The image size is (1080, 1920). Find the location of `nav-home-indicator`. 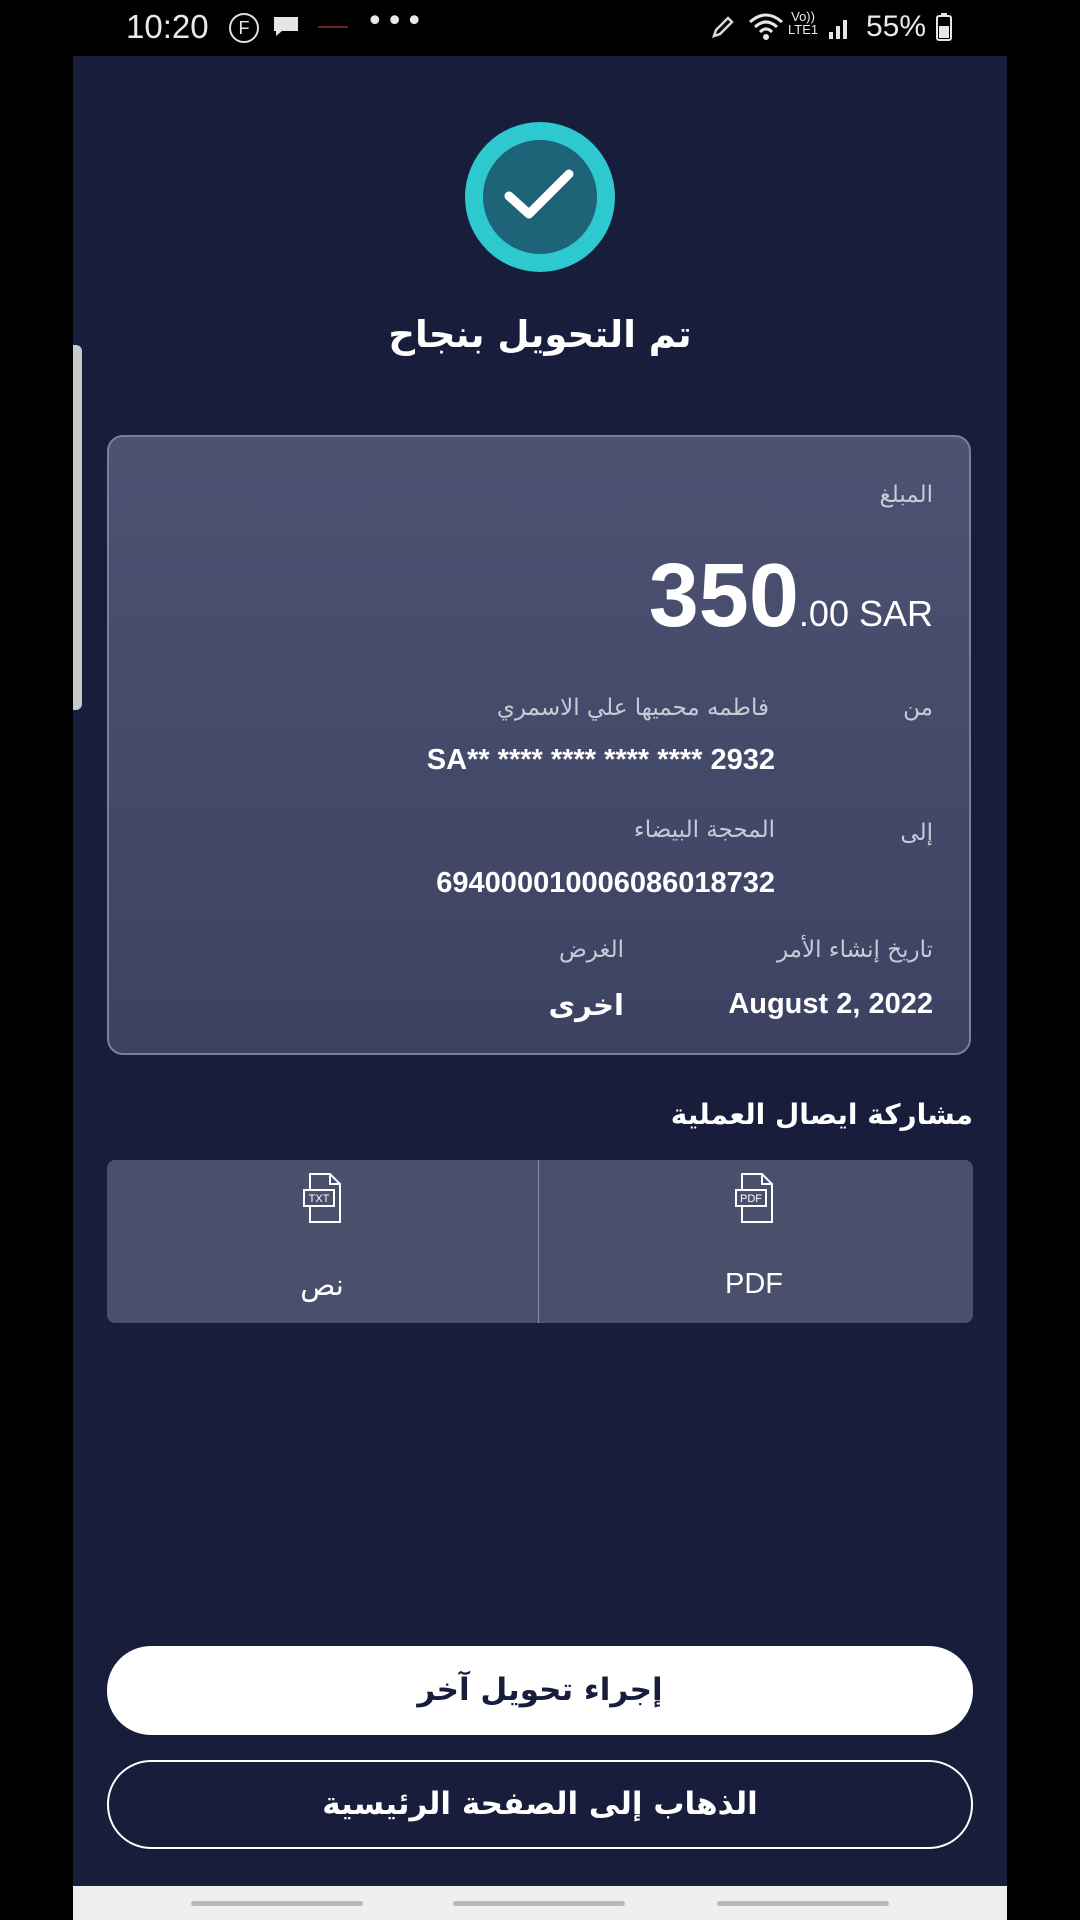

nav-home-indicator is located at coordinates (539, 1903).